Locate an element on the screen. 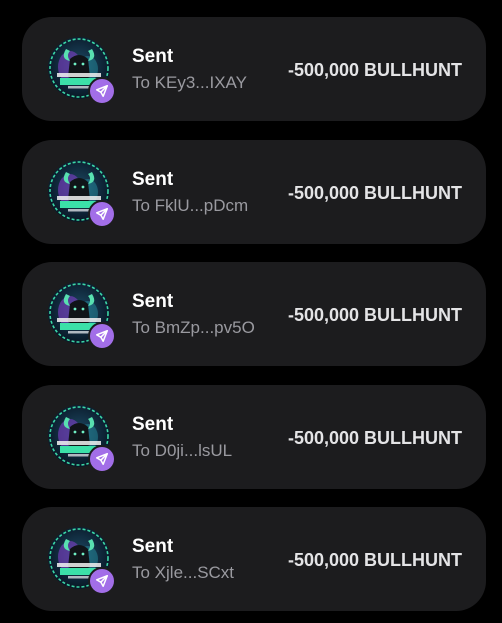 Image resolution: width=502 pixels, height=623 pixels. transaction-details: Sent To KEy3...IXAY is located at coordinates (189, 69).